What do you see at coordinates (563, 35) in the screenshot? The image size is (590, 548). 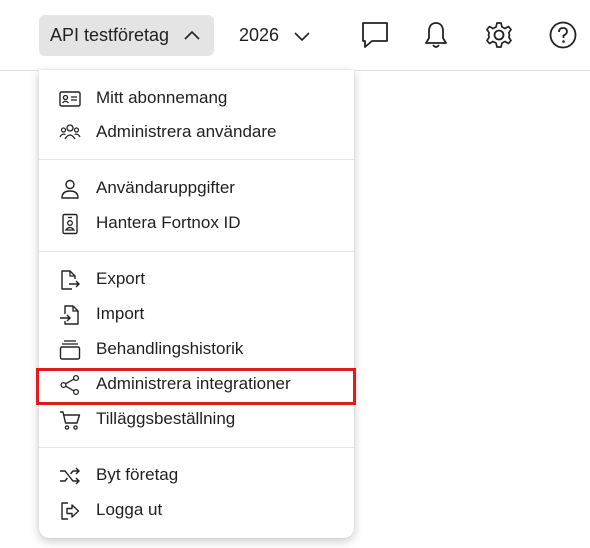 I see `help-icon` at bounding box center [563, 35].